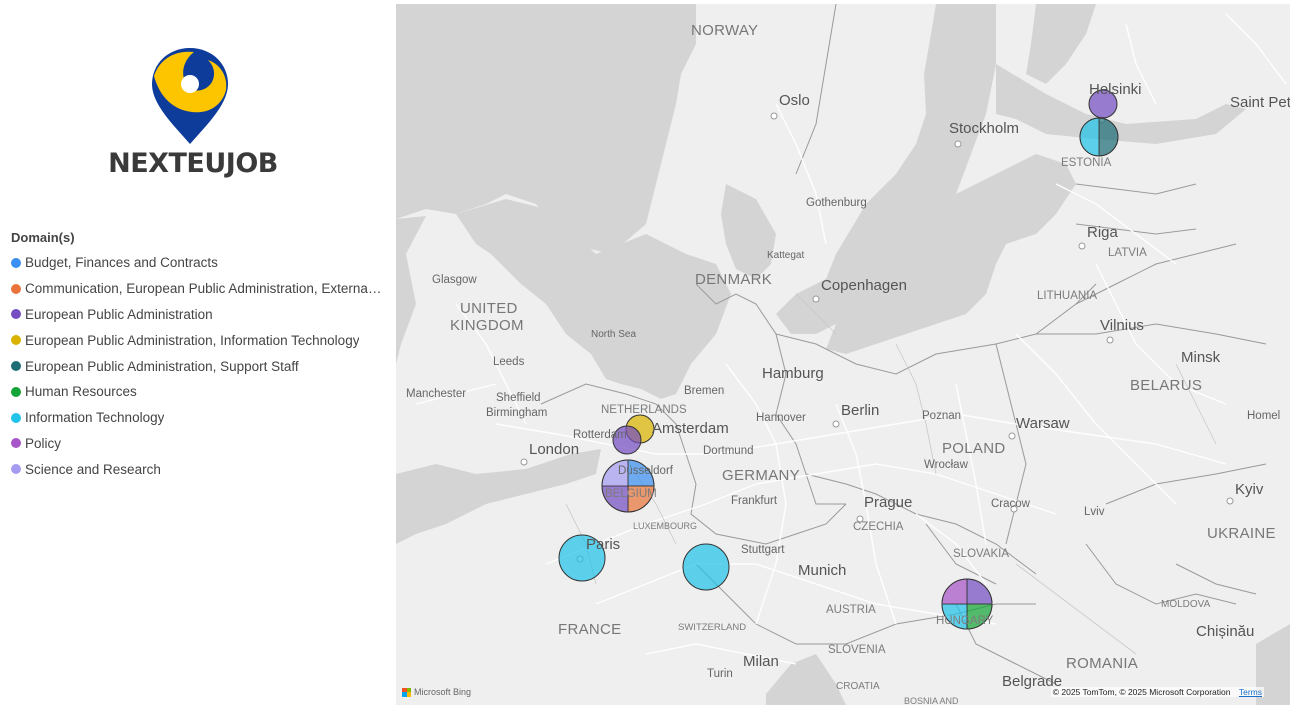  I want to click on label-germany: GERMANY, so click(761, 475).